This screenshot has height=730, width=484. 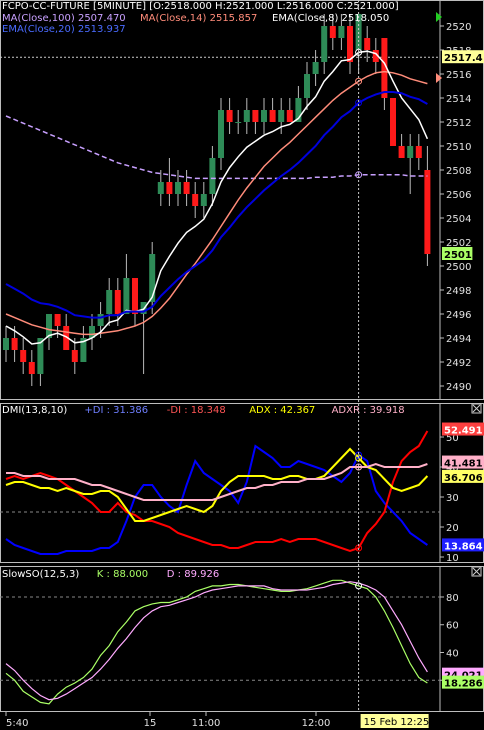 I want to click on legend-entry: K : 88.000, so click(x=122, y=574).